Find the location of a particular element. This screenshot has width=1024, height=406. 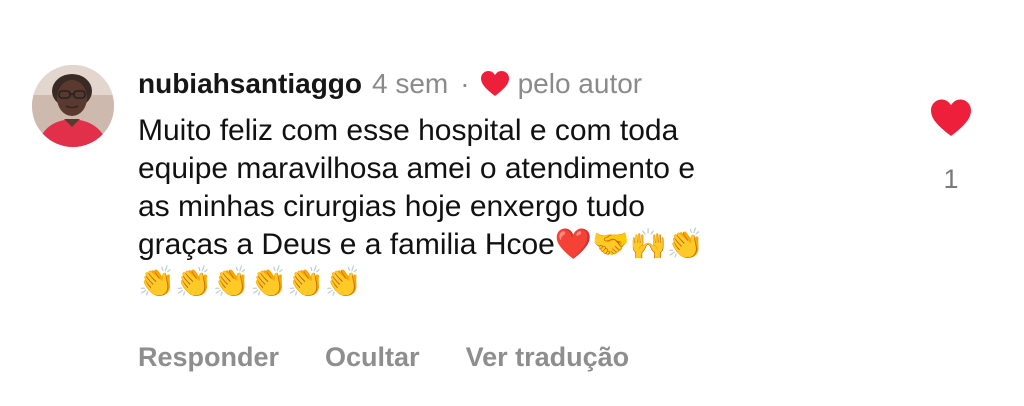

avatar-image is located at coordinates (73, 106).